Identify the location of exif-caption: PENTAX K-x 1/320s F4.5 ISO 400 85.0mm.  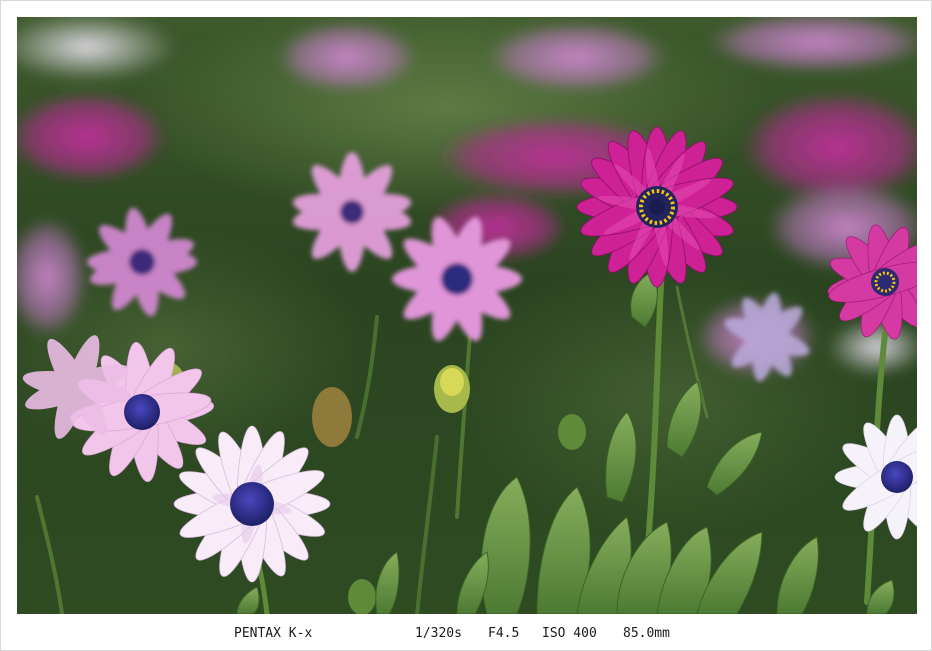
(466, 635).